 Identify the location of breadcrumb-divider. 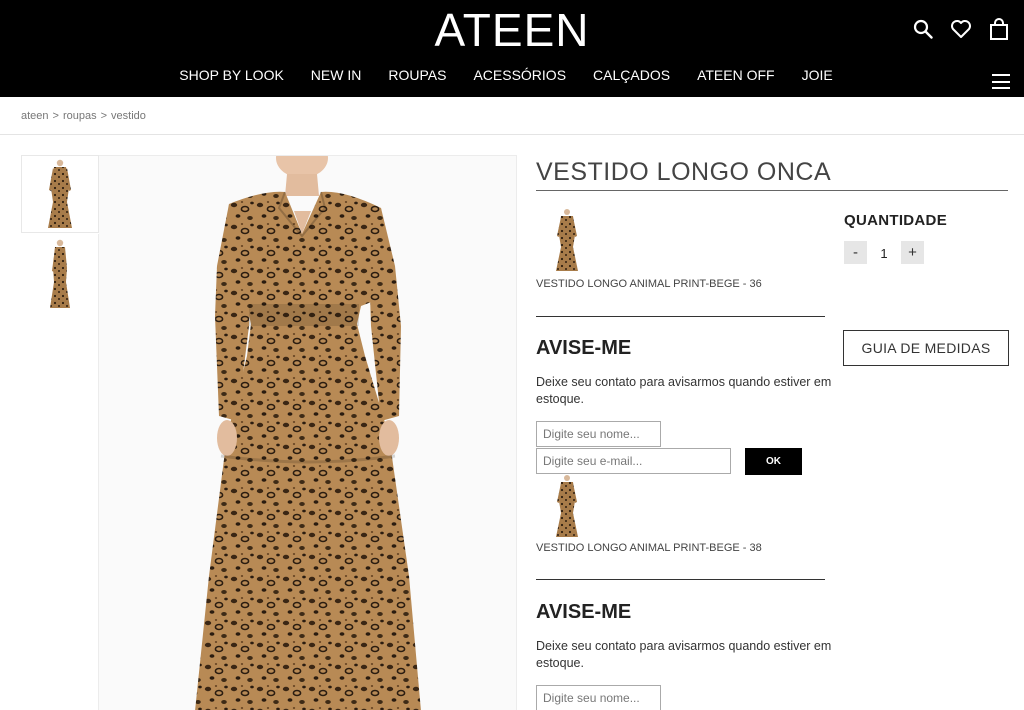
(512, 134).